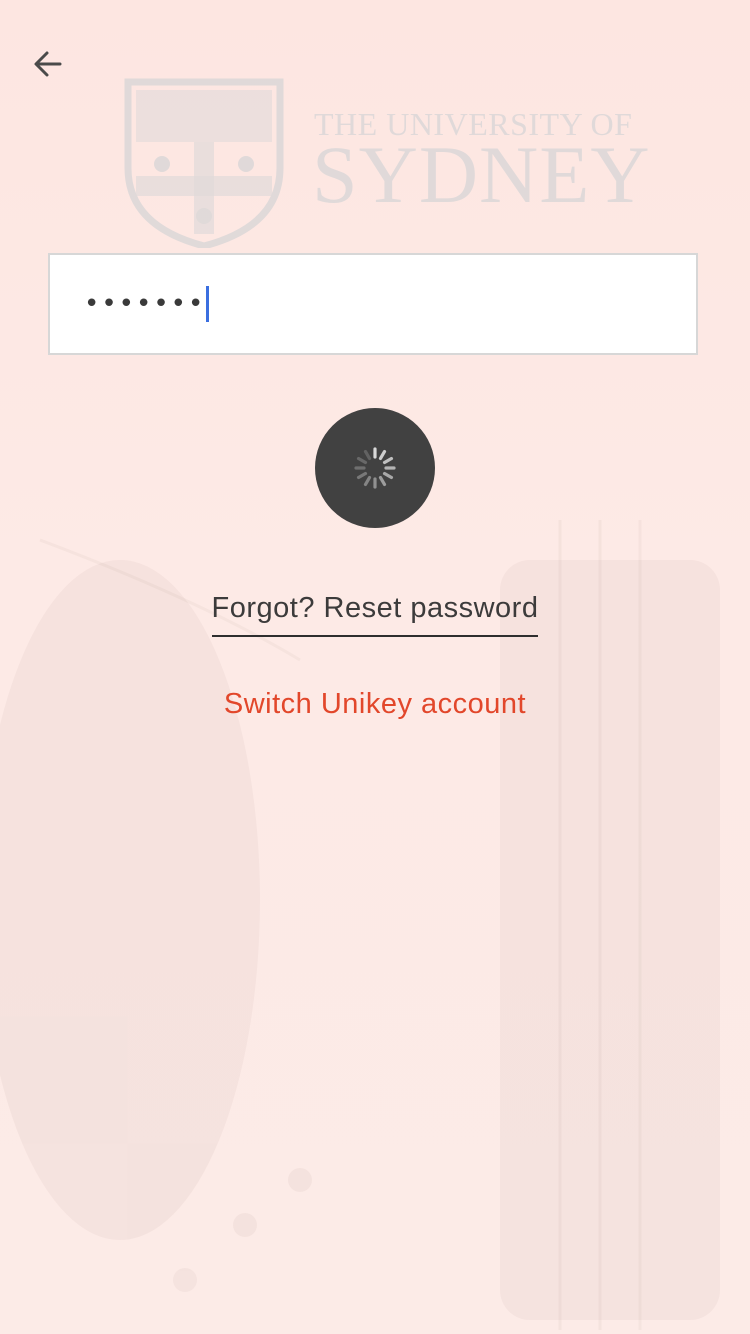  What do you see at coordinates (373, 304) in the screenshot?
I see `password-field: •••••••` at bounding box center [373, 304].